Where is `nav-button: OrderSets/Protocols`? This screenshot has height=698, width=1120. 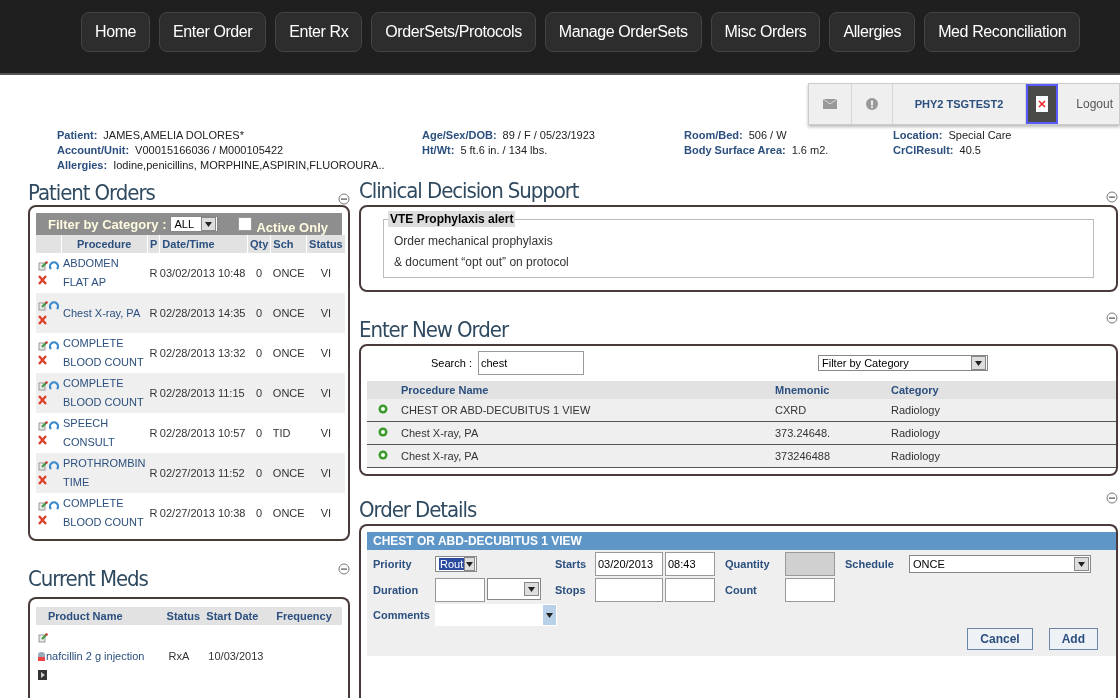
nav-button: OrderSets/Protocols is located at coordinates (453, 32).